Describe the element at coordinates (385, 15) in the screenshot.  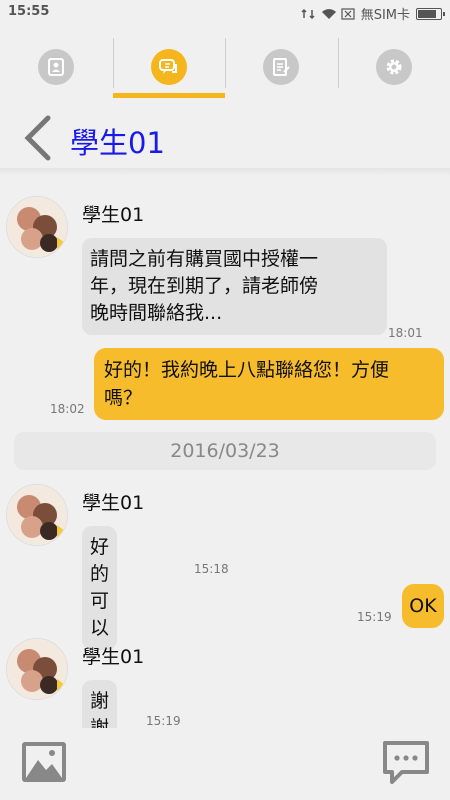
I see `carrier-label: 無SIM卡` at that location.